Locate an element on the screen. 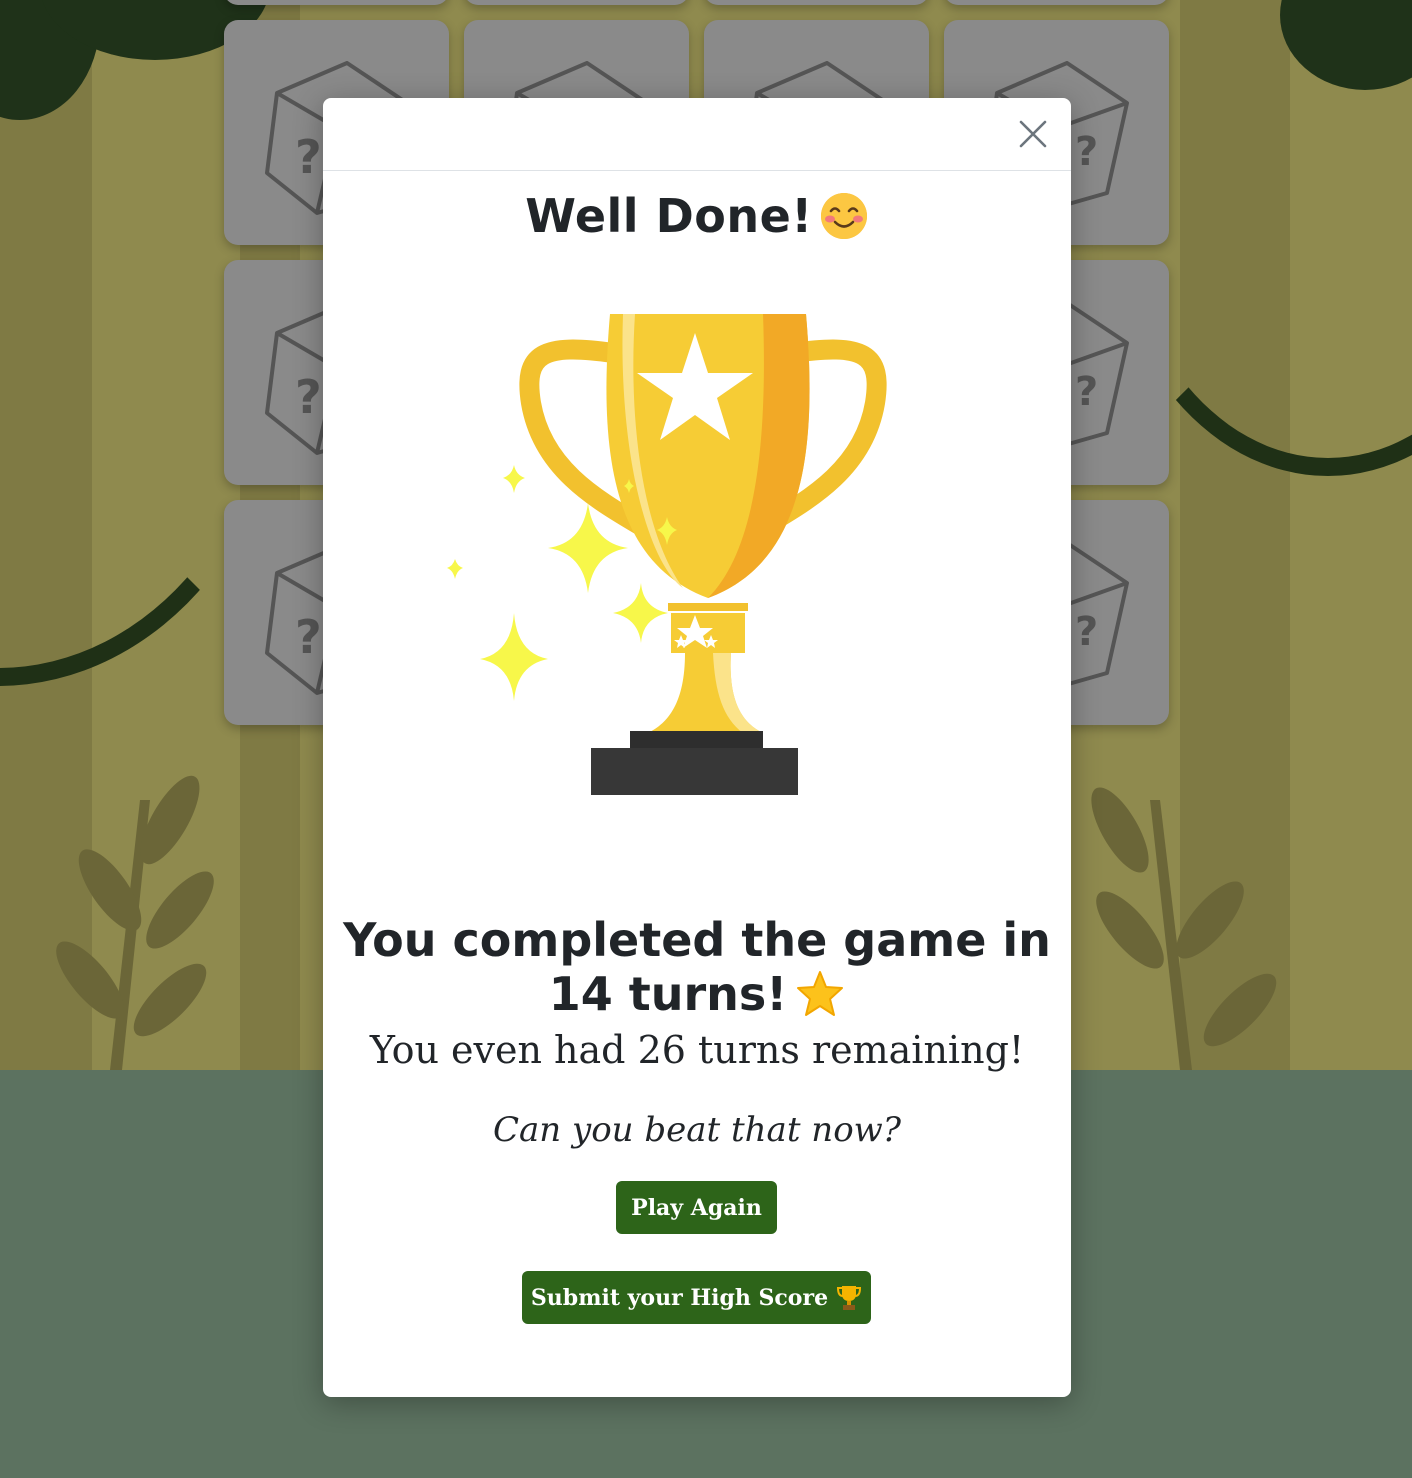 Image resolution: width=1412 pixels, height=1478 pixels. completed-text: You completed the game in is located at coordinates (697, 940).